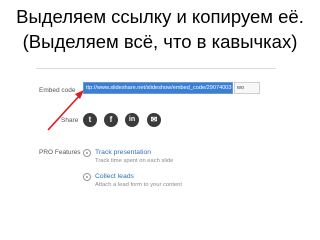 The height and width of the screenshot is (240, 320). What do you see at coordinates (111, 120) in the screenshot?
I see `facebook-icon: f` at bounding box center [111, 120].